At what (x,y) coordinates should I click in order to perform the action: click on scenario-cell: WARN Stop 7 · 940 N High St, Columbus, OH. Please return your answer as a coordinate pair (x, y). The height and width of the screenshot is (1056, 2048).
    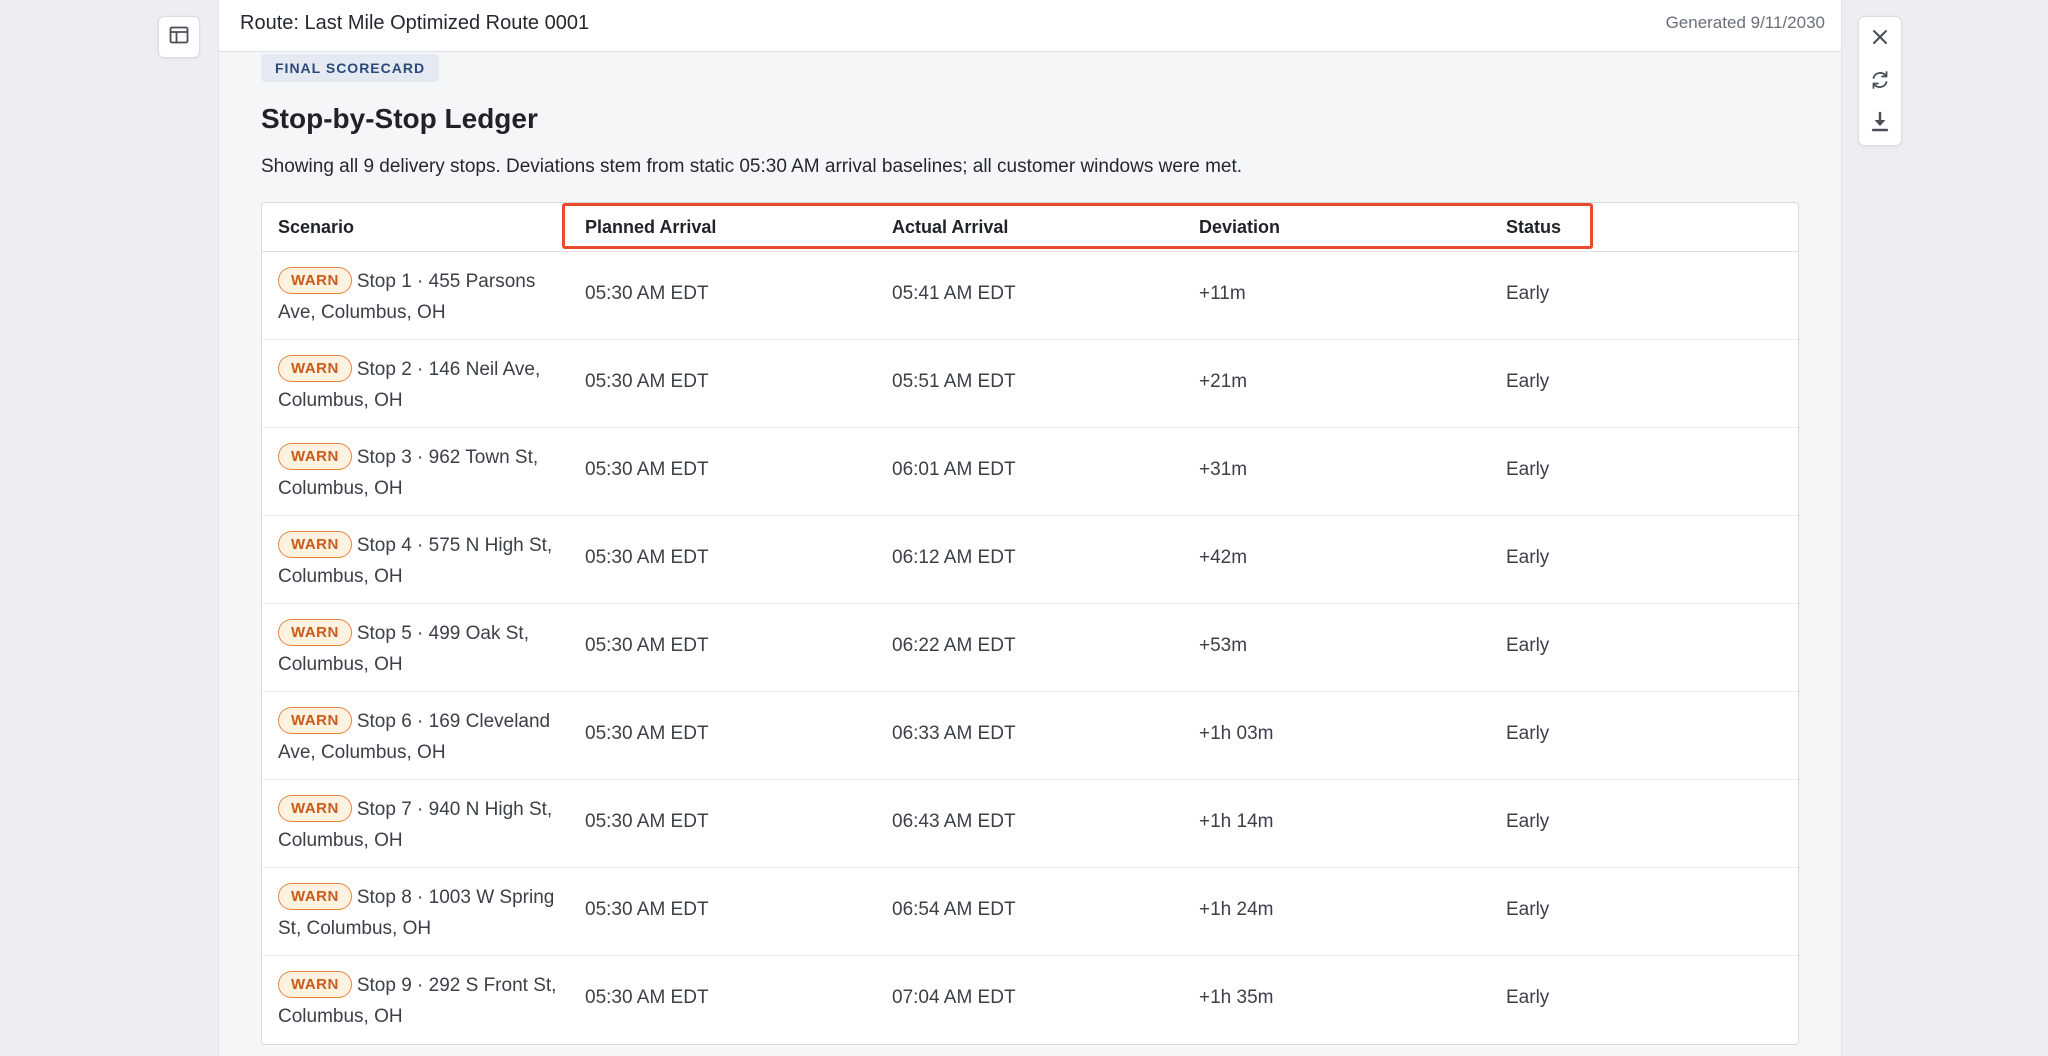
    Looking at the image, I should click on (423, 825).